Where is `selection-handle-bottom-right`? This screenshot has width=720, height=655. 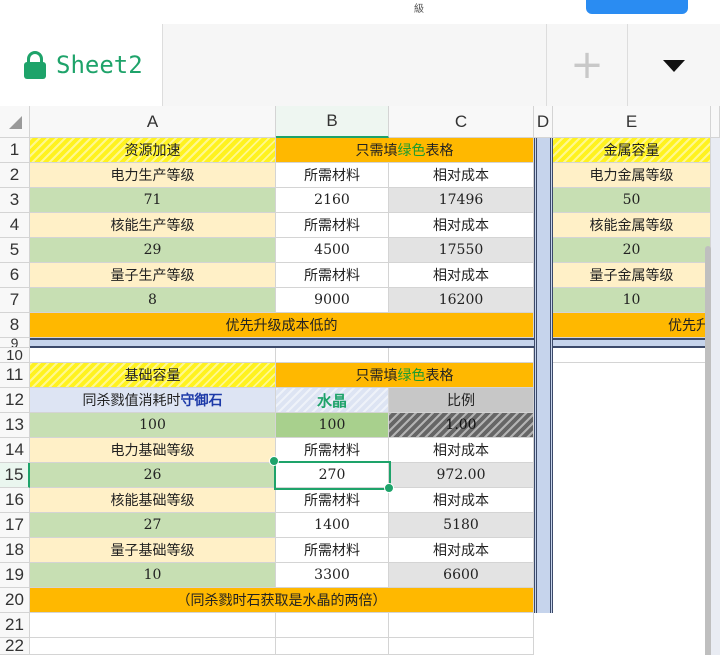
selection-handle-bottom-right is located at coordinates (389, 488).